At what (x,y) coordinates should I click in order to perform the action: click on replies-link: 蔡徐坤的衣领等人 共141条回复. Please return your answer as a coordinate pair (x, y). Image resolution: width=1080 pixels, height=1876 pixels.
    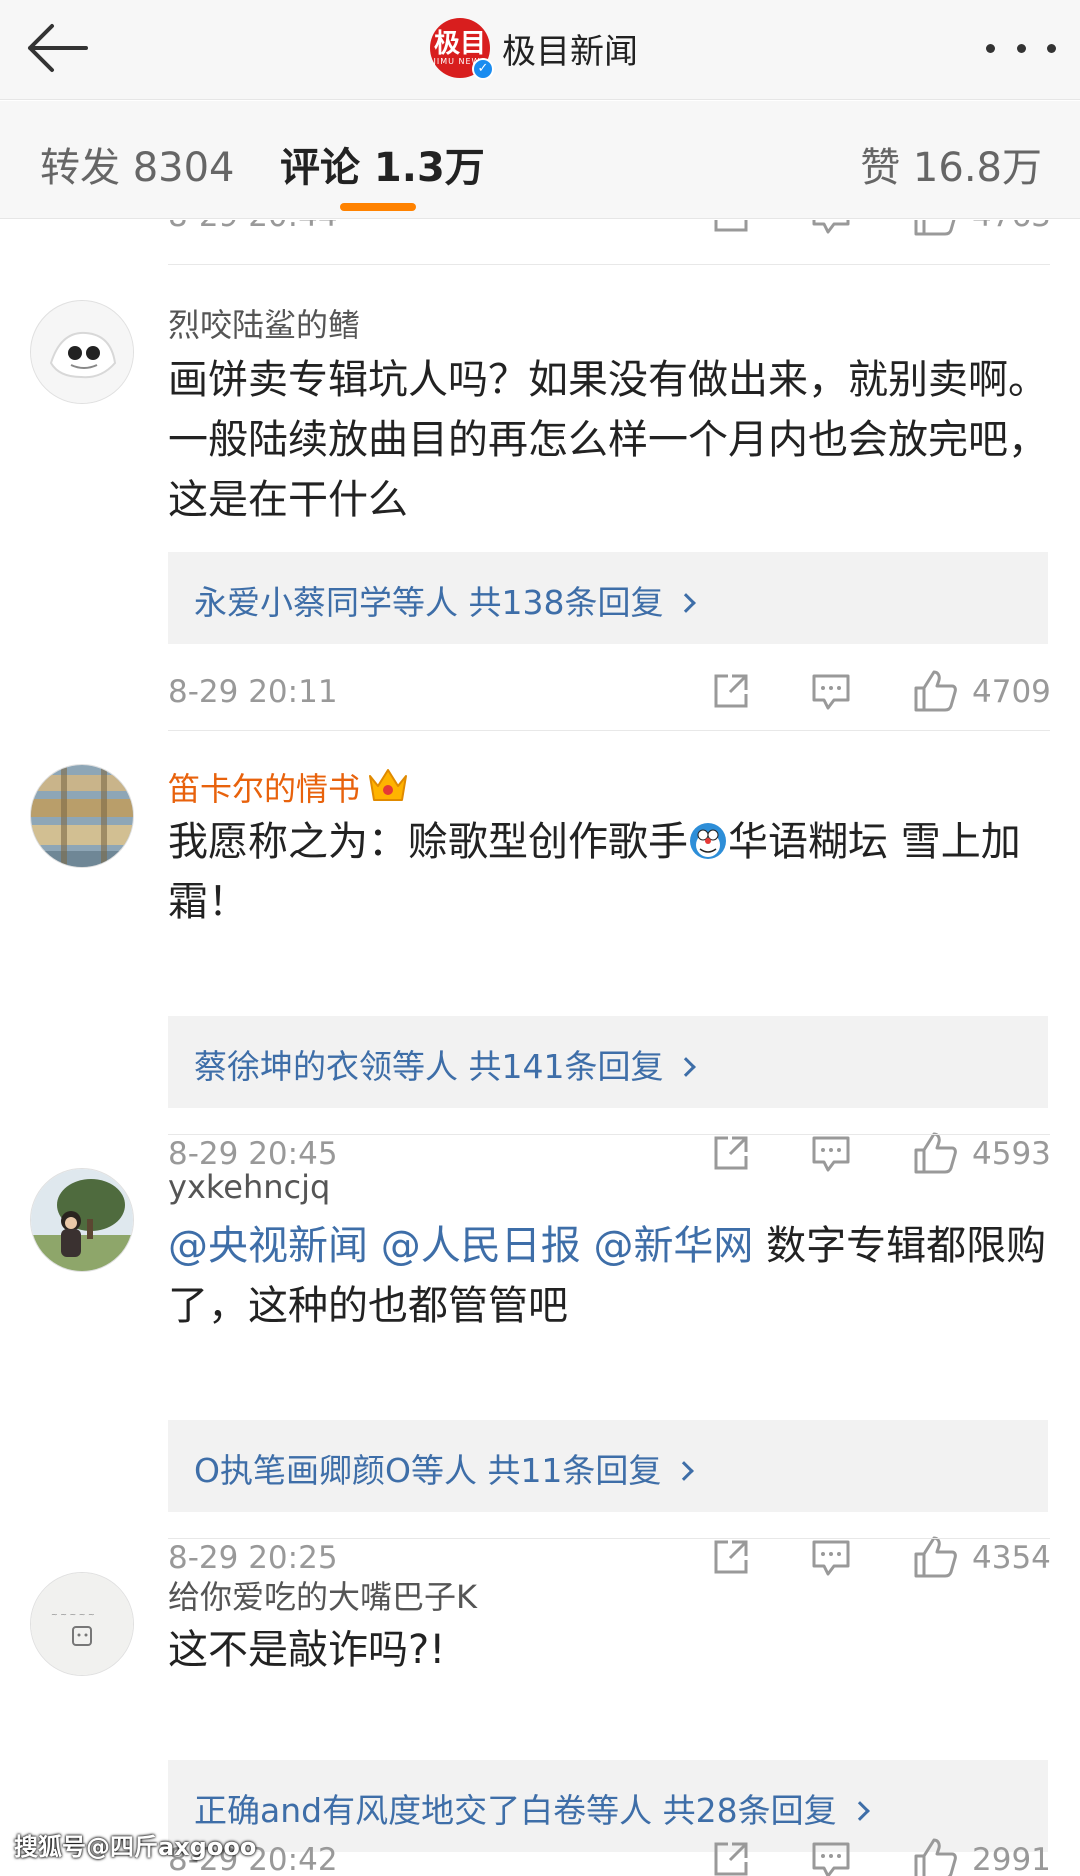
    Looking at the image, I should click on (445, 1064).